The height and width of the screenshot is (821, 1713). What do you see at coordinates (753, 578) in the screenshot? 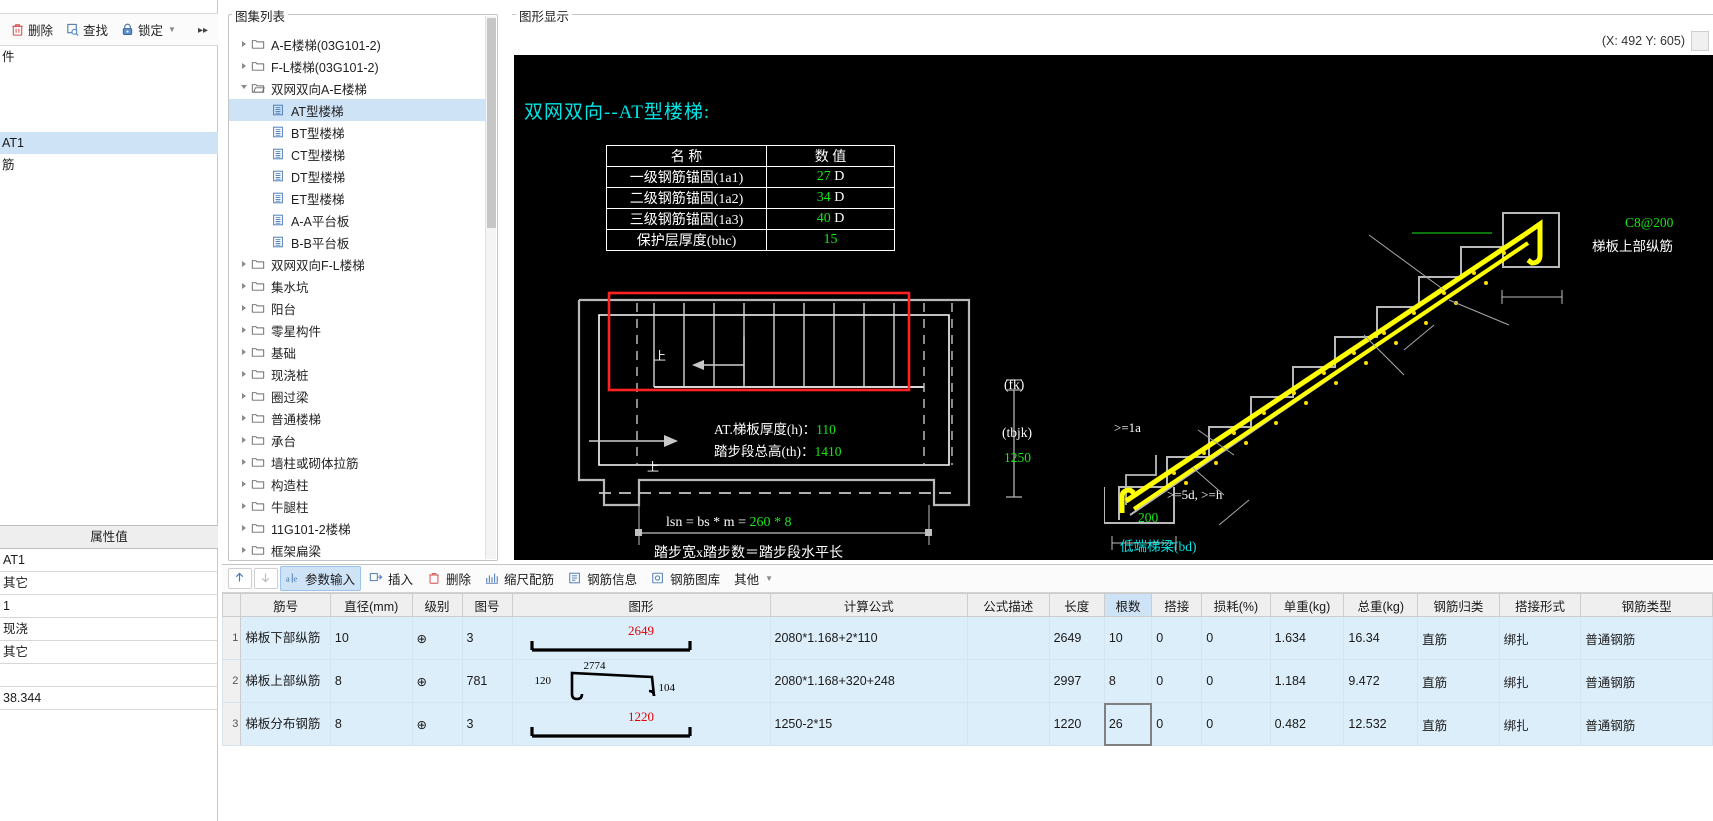
I see `其他-button: 其他 ▼` at bounding box center [753, 578].